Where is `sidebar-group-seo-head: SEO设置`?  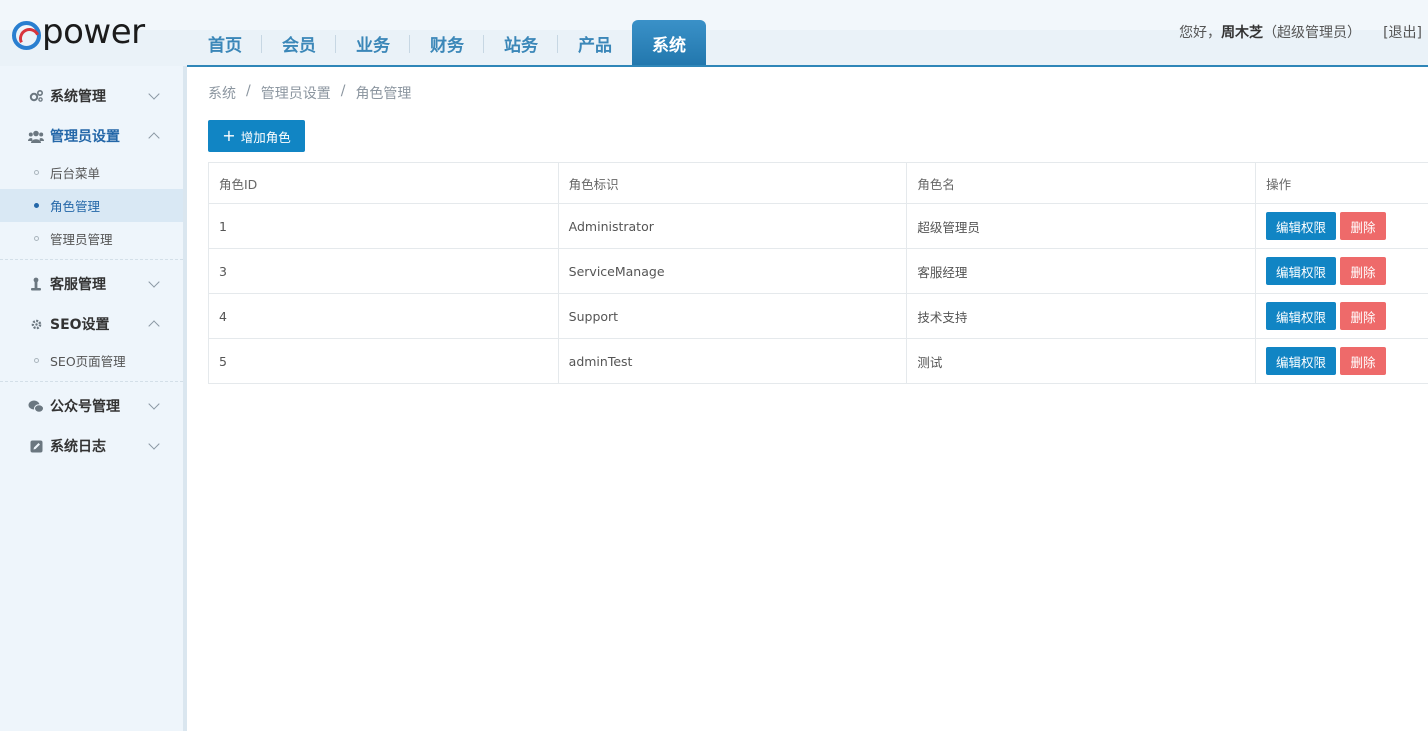 sidebar-group-seo-head: SEO设置 is located at coordinates (91, 324).